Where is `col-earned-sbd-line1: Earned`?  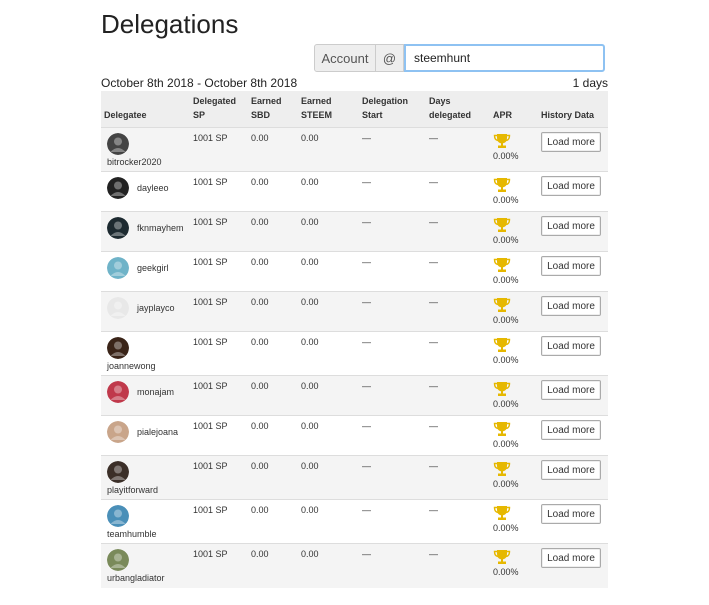 col-earned-sbd-line1: Earned is located at coordinates (266, 101).